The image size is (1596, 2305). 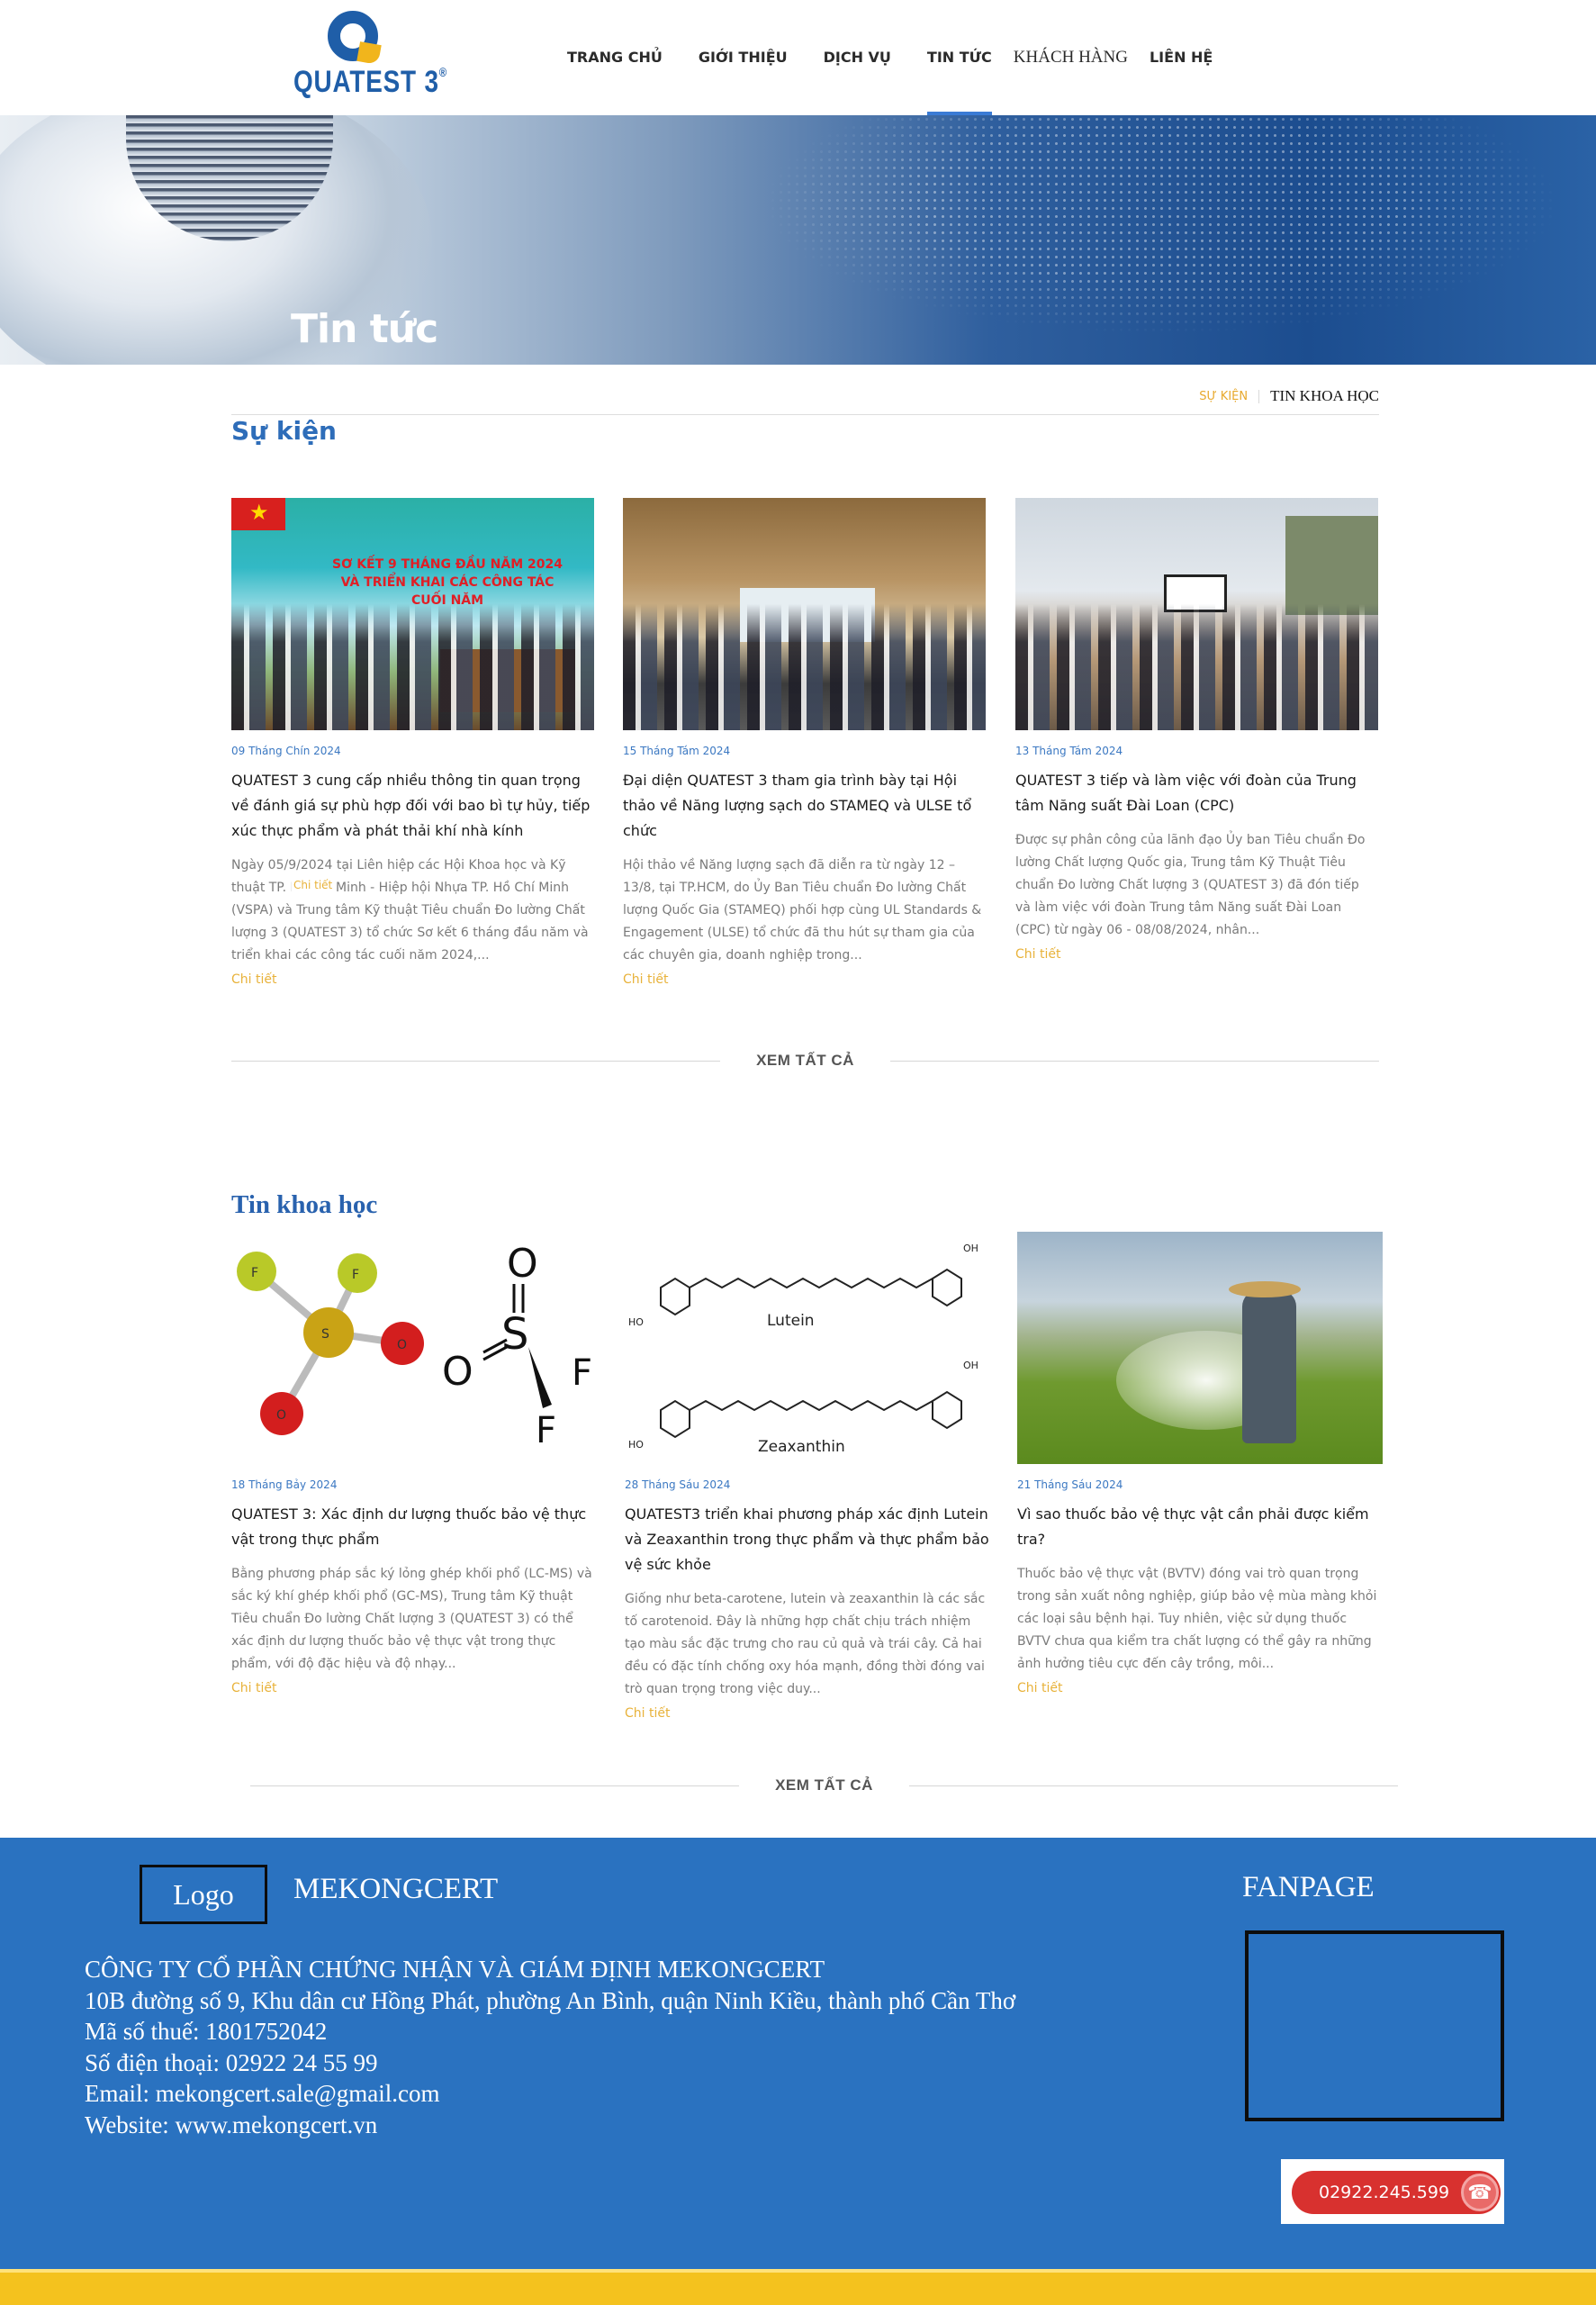 What do you see at coordinates (857, 57) in the screenshot?
I see `nav-item-services: DỊCH VỤ` at bounding box center [857, 57].